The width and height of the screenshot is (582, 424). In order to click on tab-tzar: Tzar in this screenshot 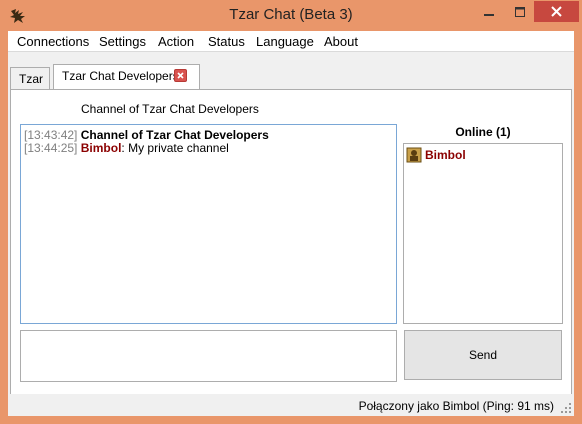, I will do `click(30, 78)`.